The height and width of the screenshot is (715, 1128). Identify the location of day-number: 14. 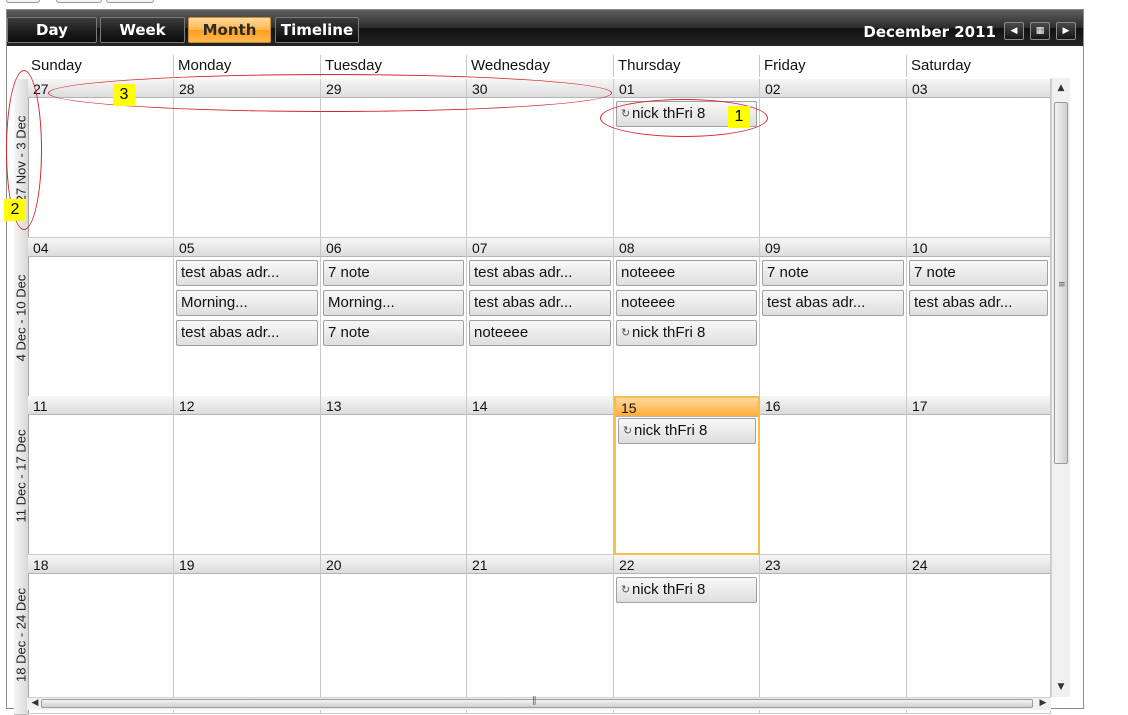
(540, 405).